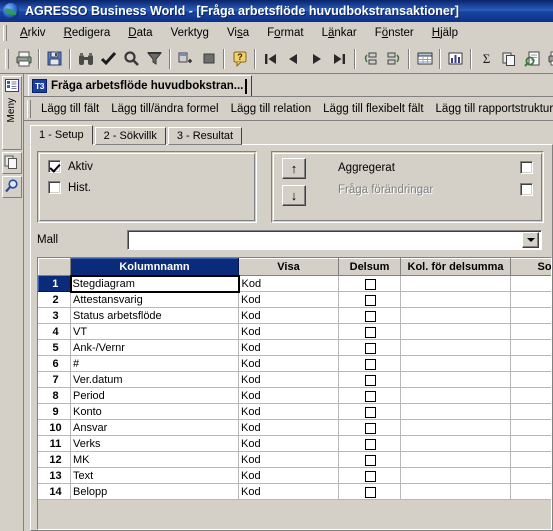 This screenshot has width=553, height=531. Describe the element at coordinates (288, 267) in the screenshot. I see `grid-header-visa: Visa` at that location.